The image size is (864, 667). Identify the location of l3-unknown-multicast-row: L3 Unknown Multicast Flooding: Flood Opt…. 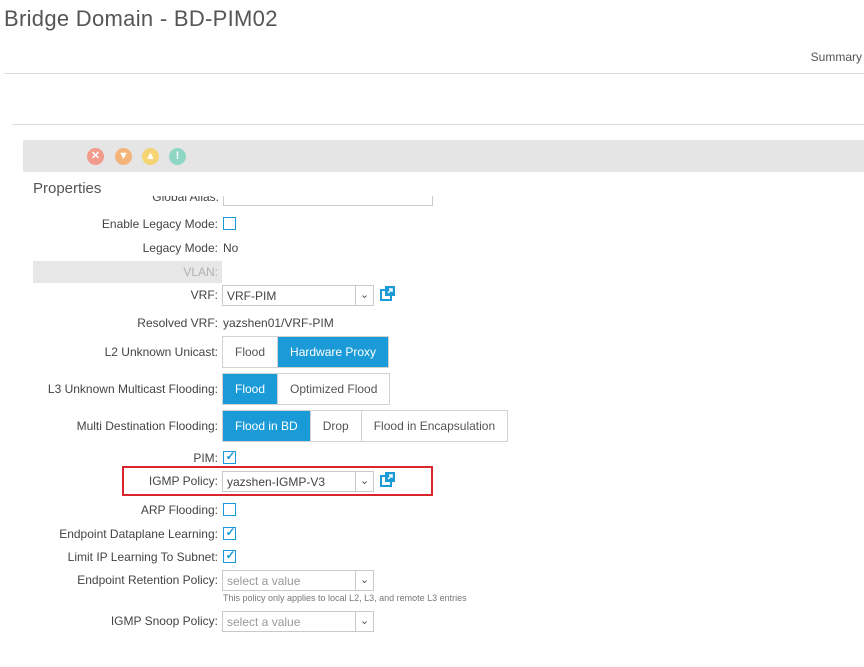
(432, 389).